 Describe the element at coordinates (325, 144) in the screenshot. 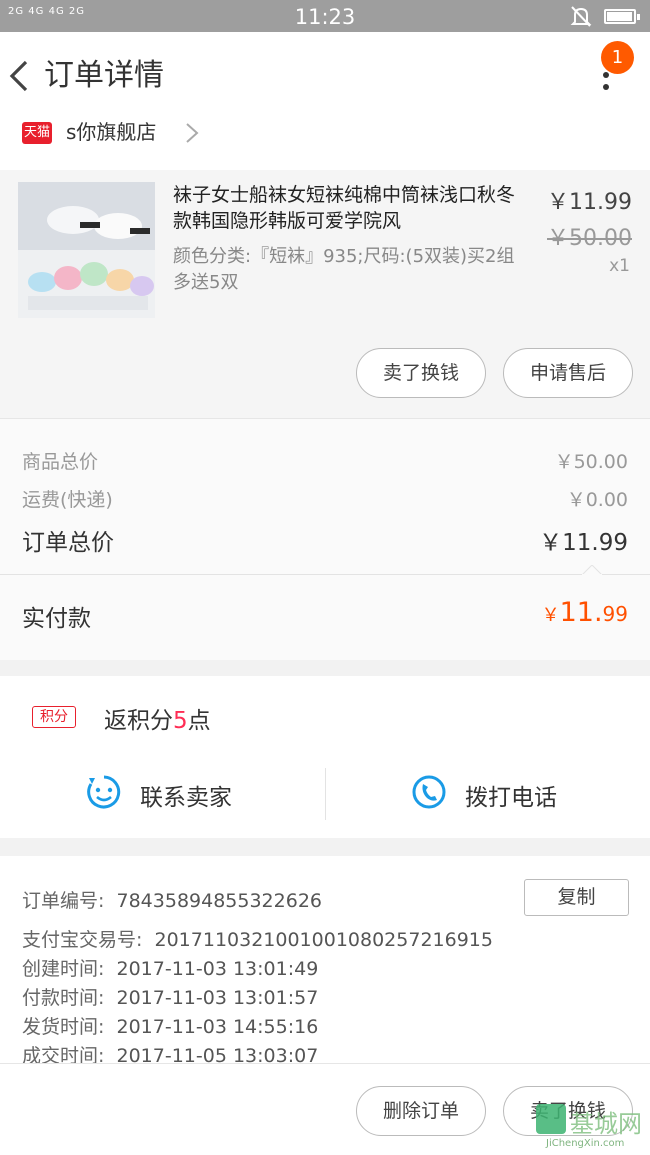

I see `shop-row: 天猫 s你旗舰店` at that location.